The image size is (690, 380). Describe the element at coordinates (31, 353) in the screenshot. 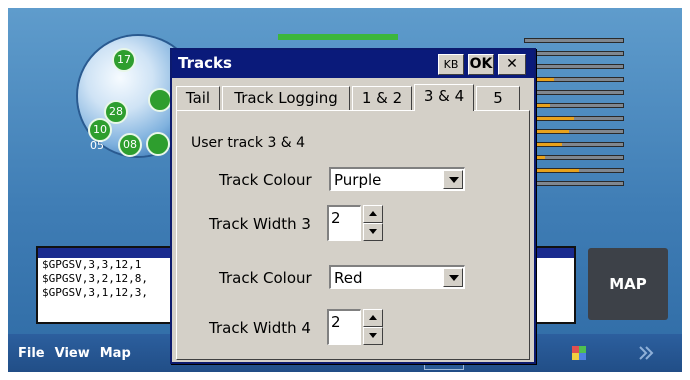

I see `menu-file: File` at that location.